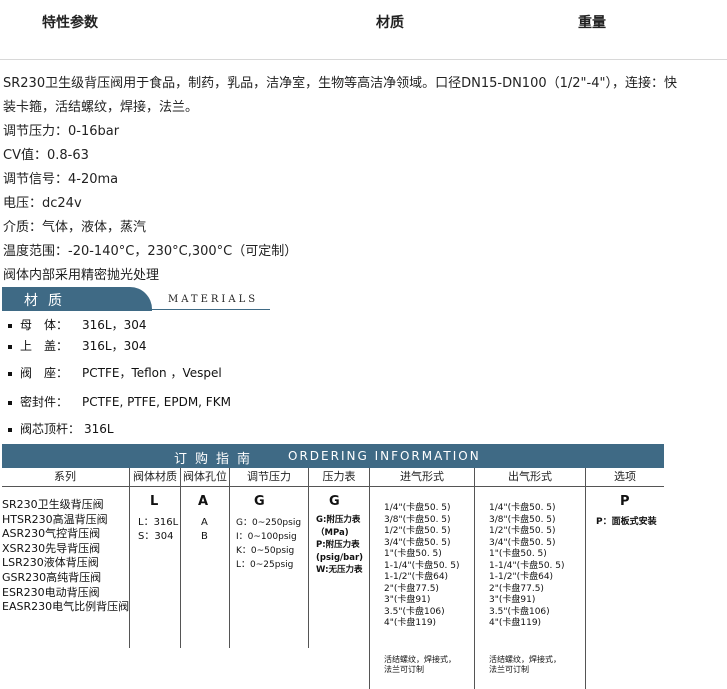  I want to click on list-item: XSR230先导背压阀, so click(51, 548).